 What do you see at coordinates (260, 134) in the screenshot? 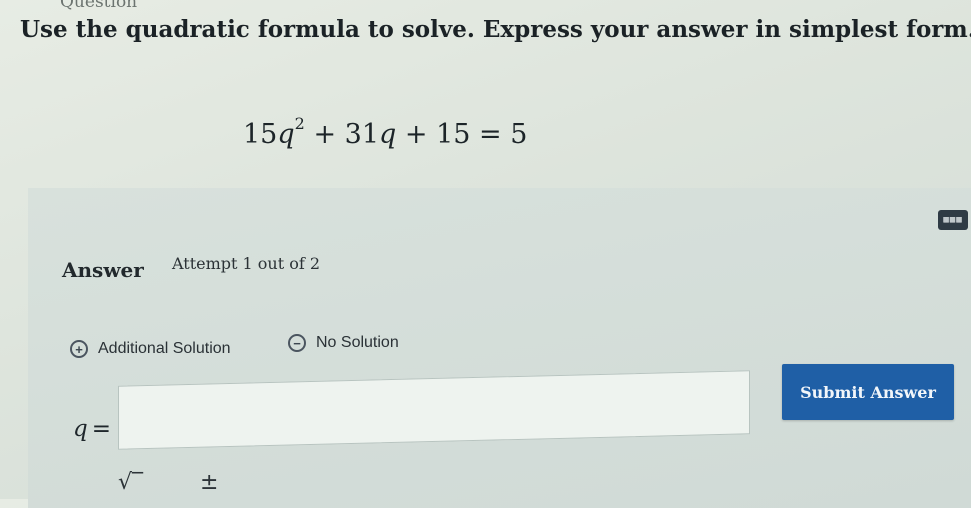
I see `equation-coef-a: 15` at bounding box center [260, 134].